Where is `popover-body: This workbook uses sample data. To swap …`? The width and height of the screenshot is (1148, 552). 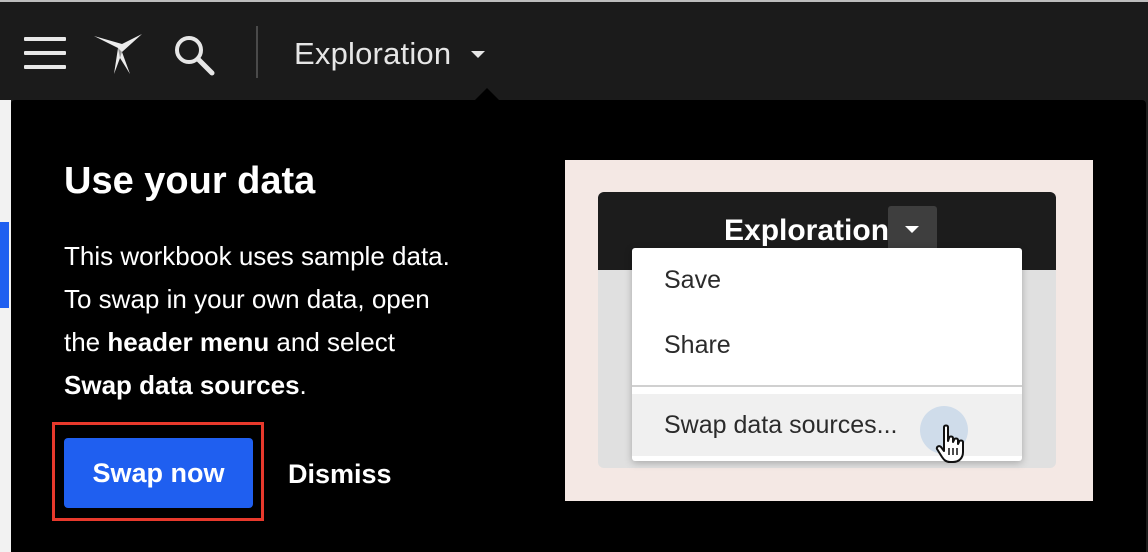
popover-body: This workbook uses sample data. To swap … is located at coordinates (299, 321).